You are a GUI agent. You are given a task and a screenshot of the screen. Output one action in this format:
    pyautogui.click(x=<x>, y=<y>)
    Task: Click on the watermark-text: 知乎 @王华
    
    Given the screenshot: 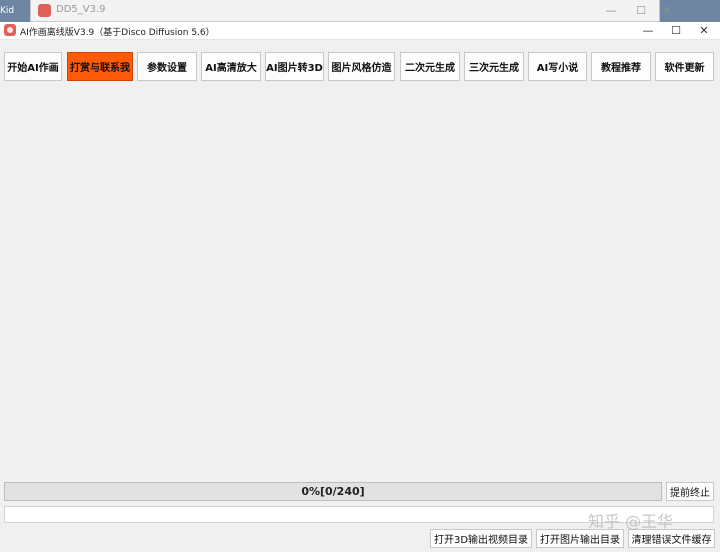 What is the action you would take?
    pyautogui.click(x=631, y=521)
    